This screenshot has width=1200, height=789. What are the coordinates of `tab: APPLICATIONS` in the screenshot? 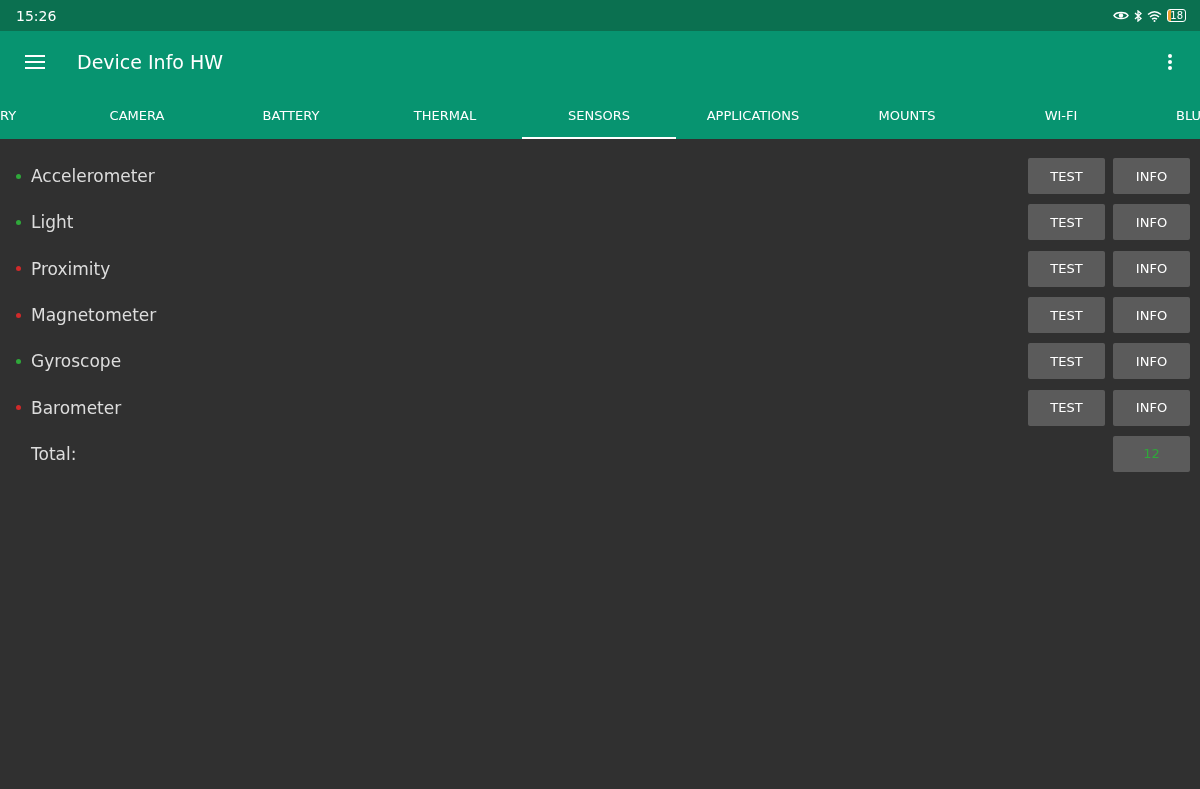 It's located at (753, 116).